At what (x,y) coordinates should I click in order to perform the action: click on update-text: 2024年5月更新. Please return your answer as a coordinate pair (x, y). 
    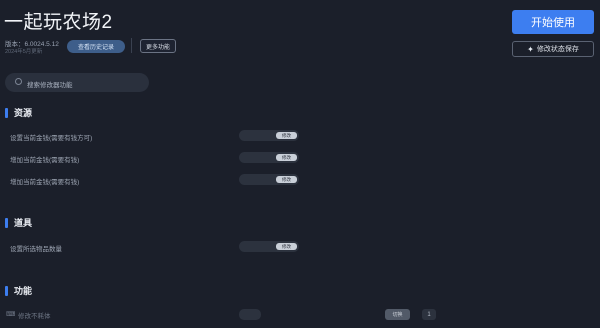
    Looking at the image, I should click on (24, 52).